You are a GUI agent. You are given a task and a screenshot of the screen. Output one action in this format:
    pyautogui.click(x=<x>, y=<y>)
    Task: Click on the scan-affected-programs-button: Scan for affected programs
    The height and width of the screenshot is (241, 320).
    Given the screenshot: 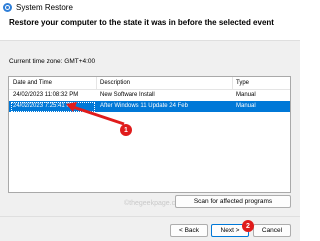 What is the action you would take?
    pyautogui.click(x=233, y=201)
    